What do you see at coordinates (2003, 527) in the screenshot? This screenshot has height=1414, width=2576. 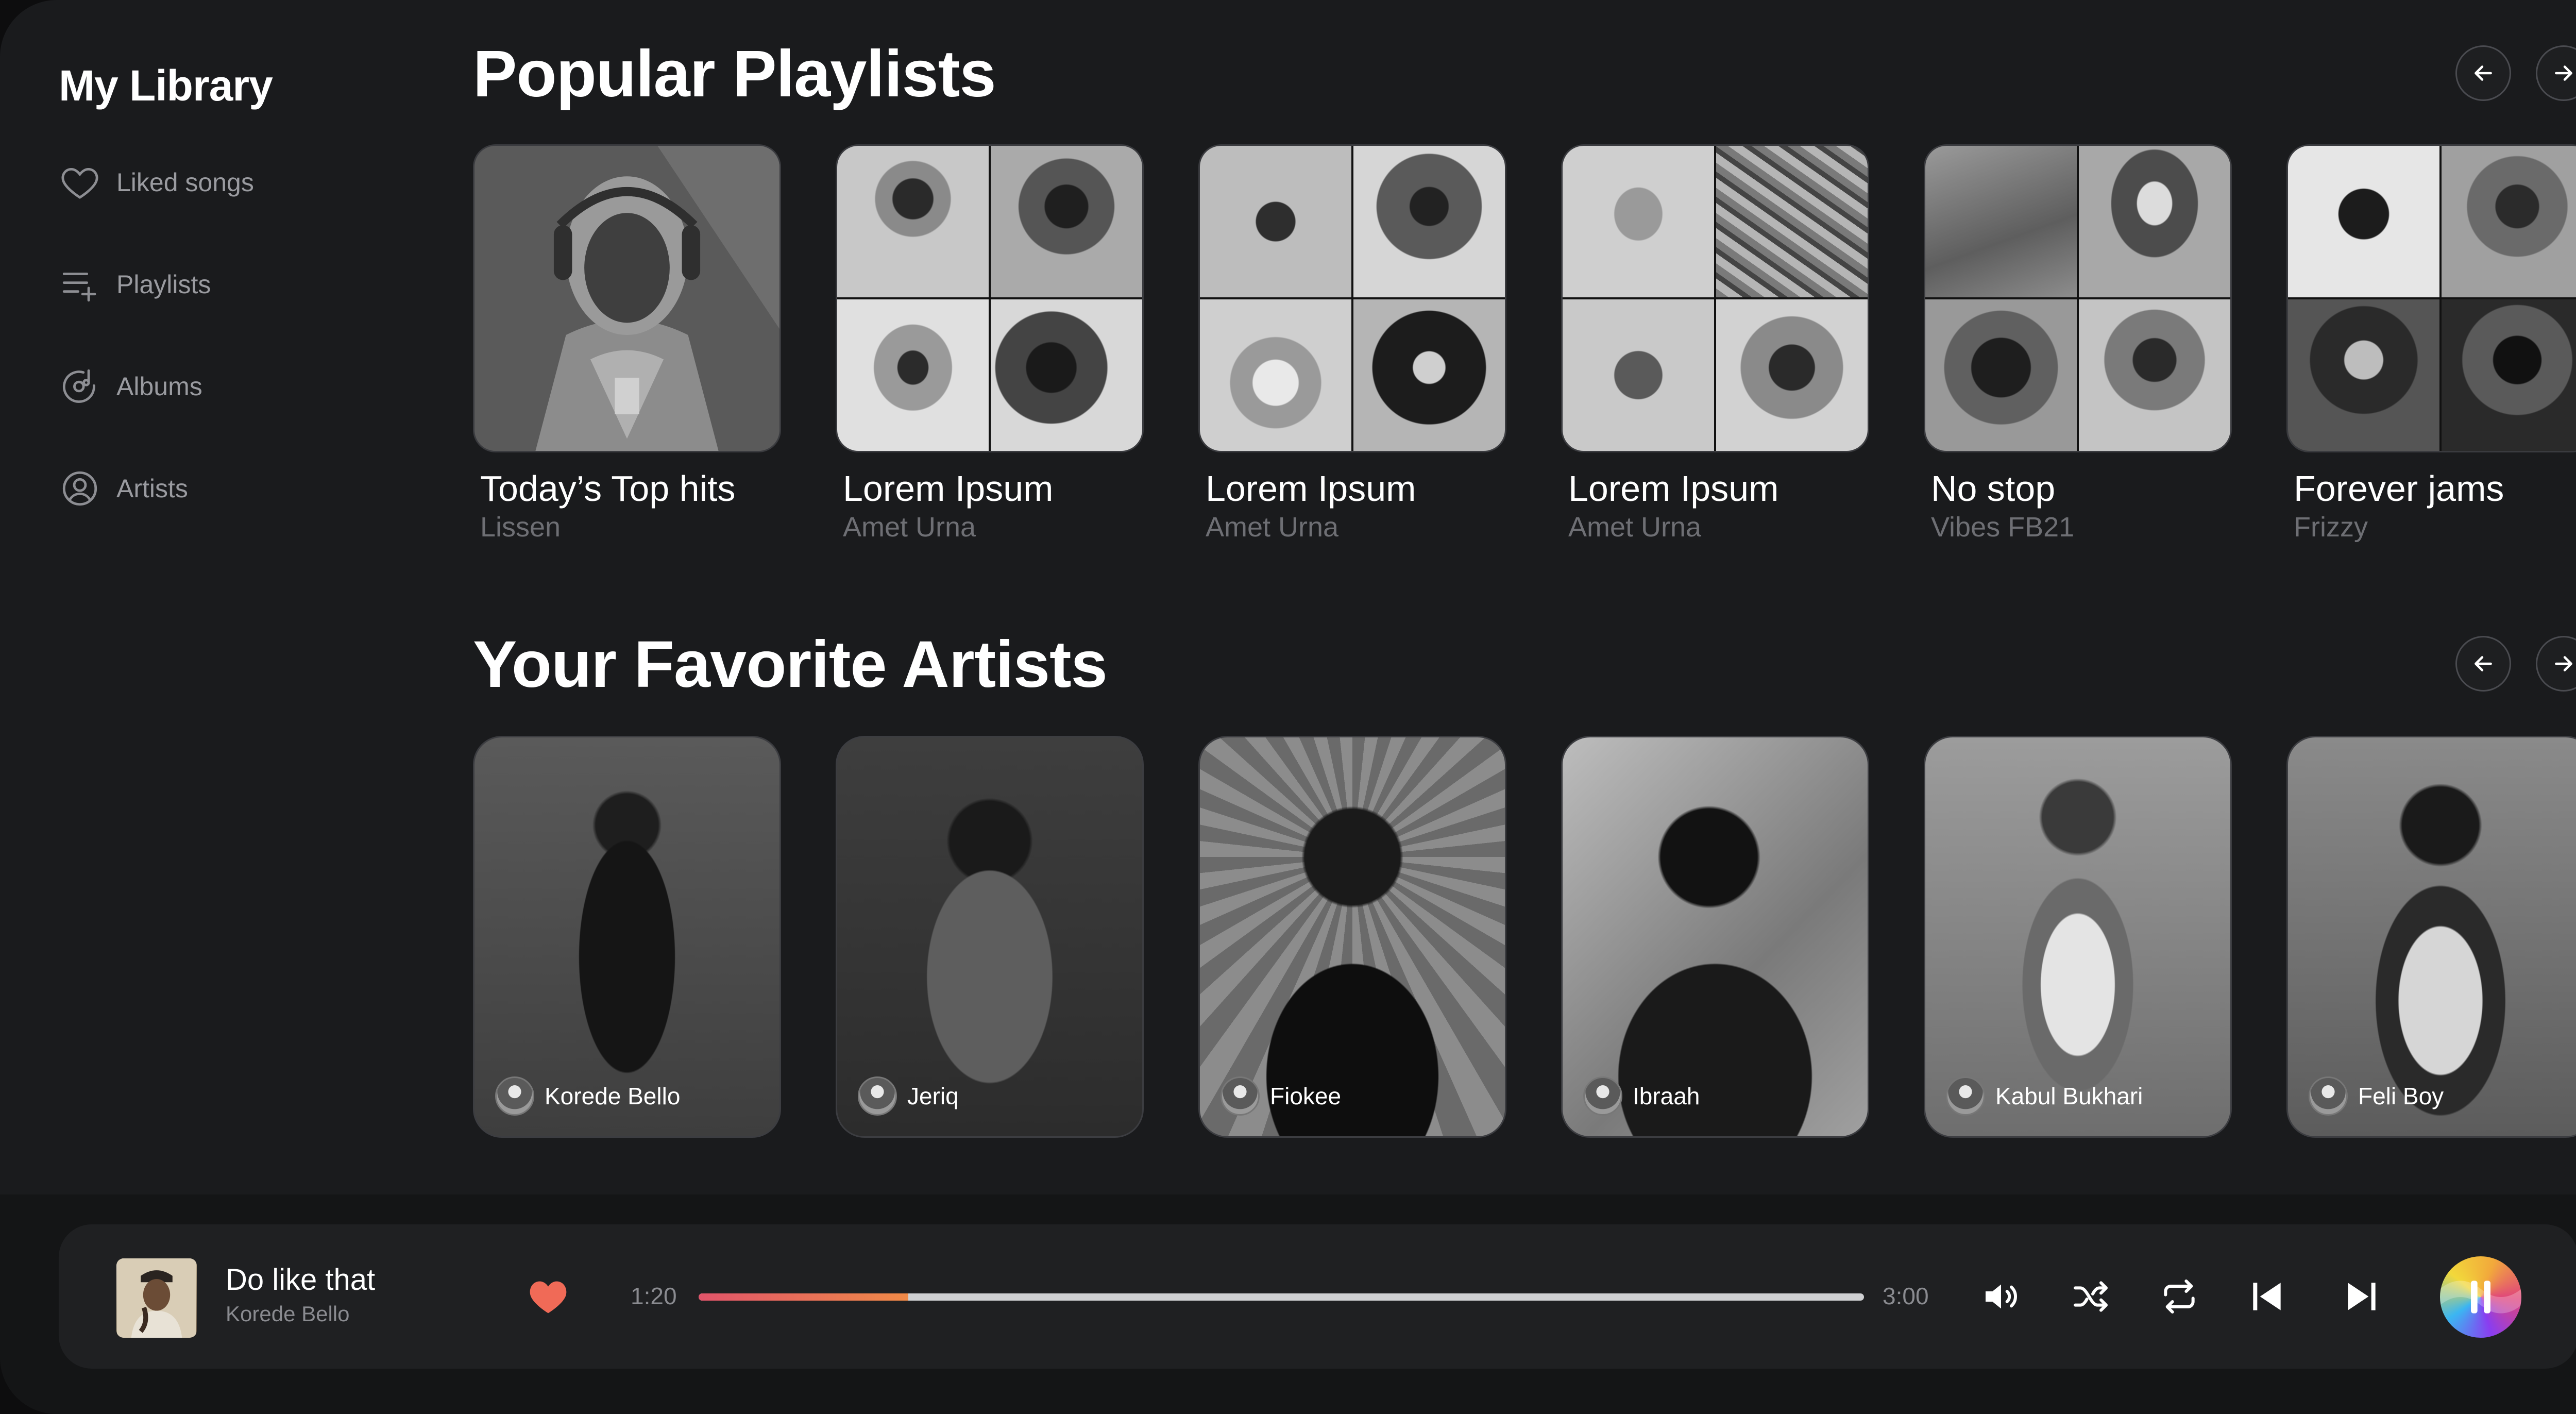 I see `playlist-subtitle: Vibes FB21` at bounding box center [2003, 527].